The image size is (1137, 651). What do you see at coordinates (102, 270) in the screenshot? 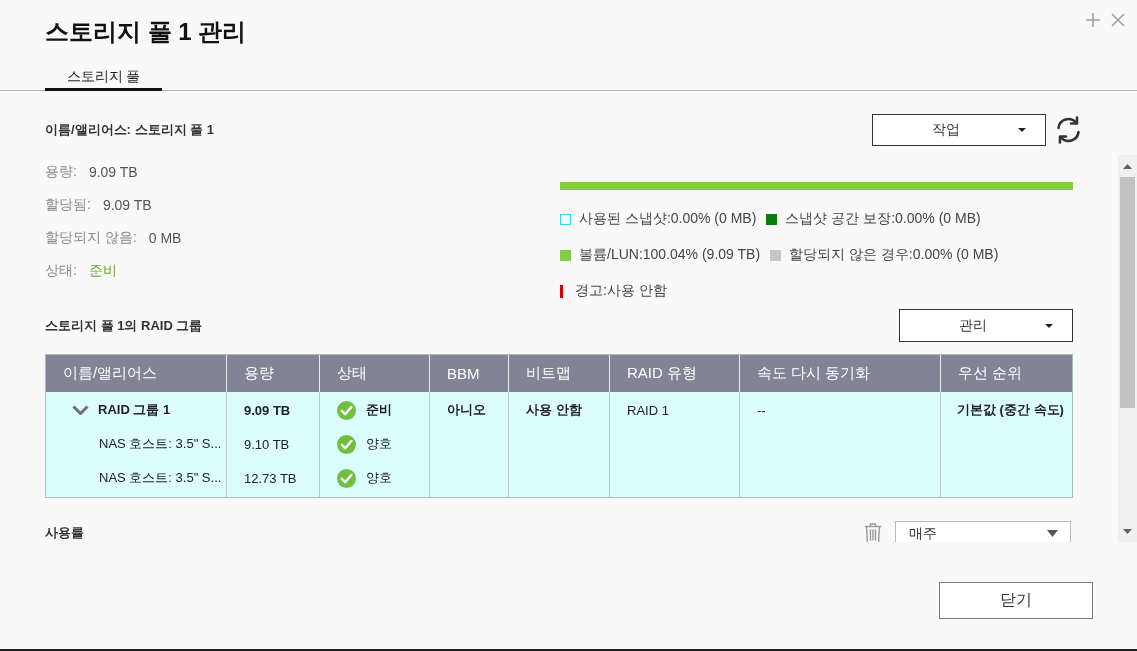
I see `status-value: 준비` at bounding box center [102, 270].